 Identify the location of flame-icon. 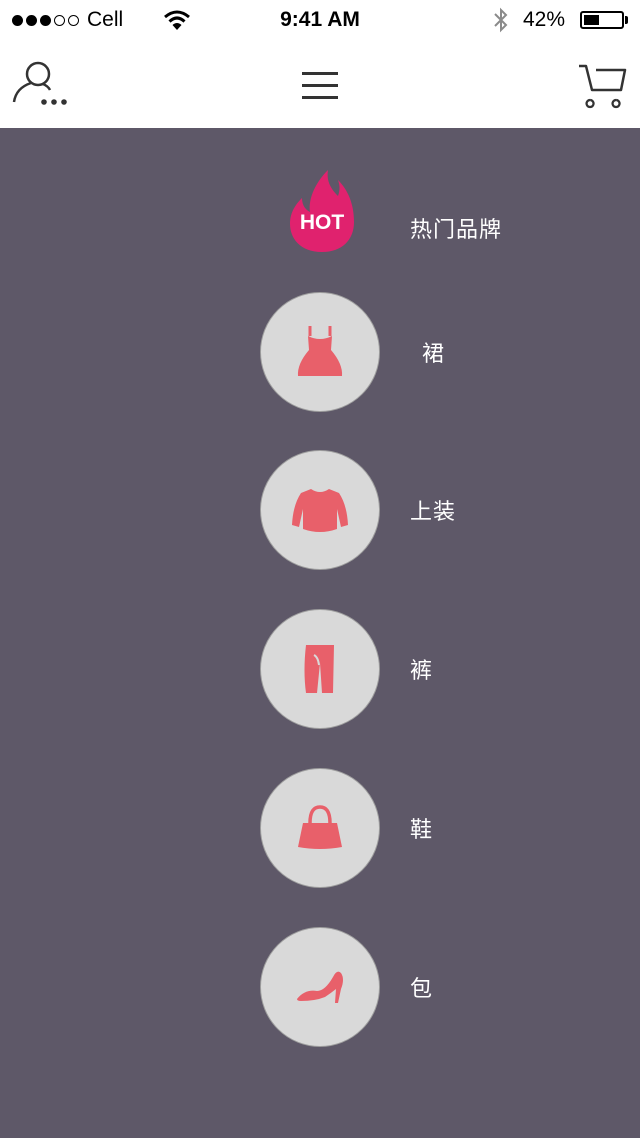
(322, 211).